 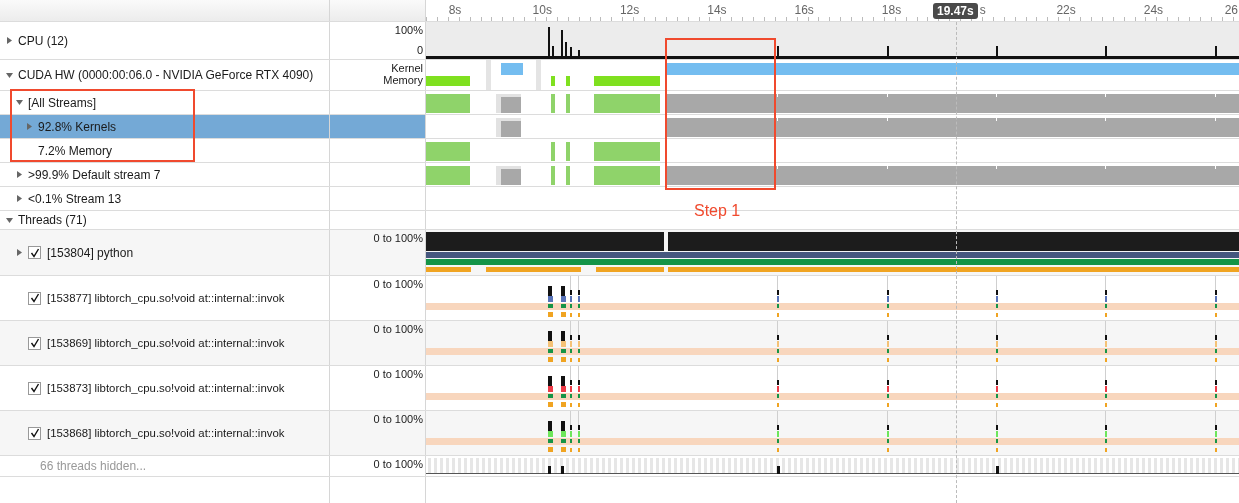 What do you see at coordinates (629, 10) in the screenshot?
I see `tick-label: 12s` at bounding box center [629, 10].